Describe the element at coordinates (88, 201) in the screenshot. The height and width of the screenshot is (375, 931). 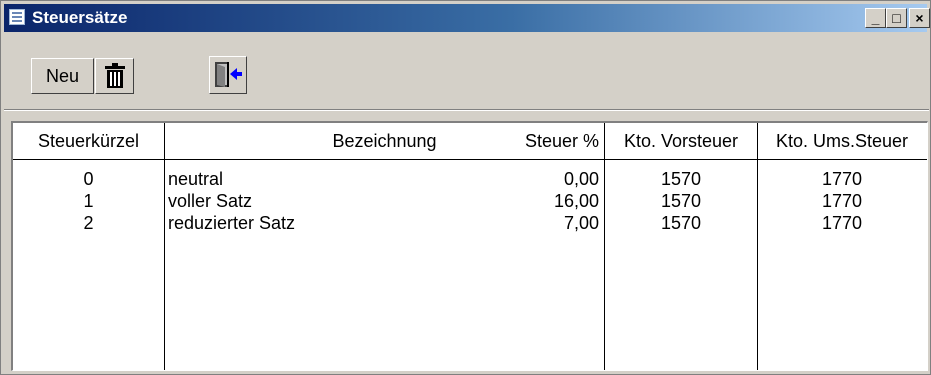
I see `cell-code: 1` at that location.